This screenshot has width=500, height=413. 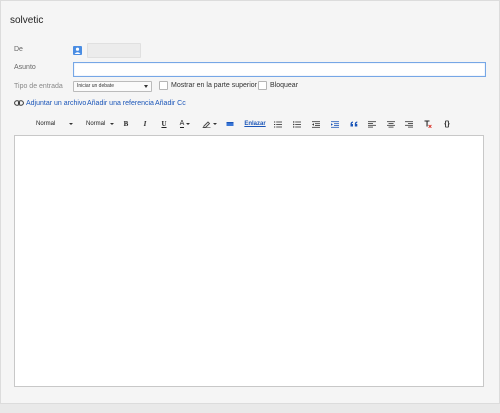 What do you see at coordinates (145, 124) in the screenshot?
I see `italic-button: I` at bounding box center [145, 124].